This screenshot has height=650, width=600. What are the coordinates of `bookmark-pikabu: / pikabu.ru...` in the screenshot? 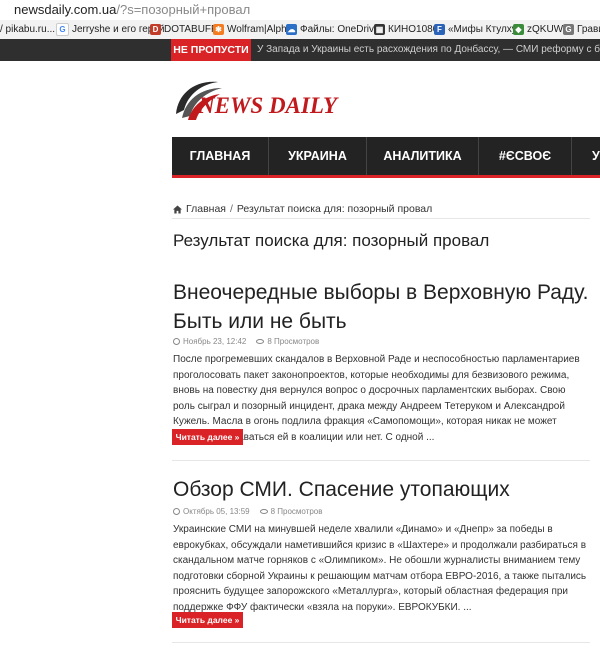 It's located at (27, 29).